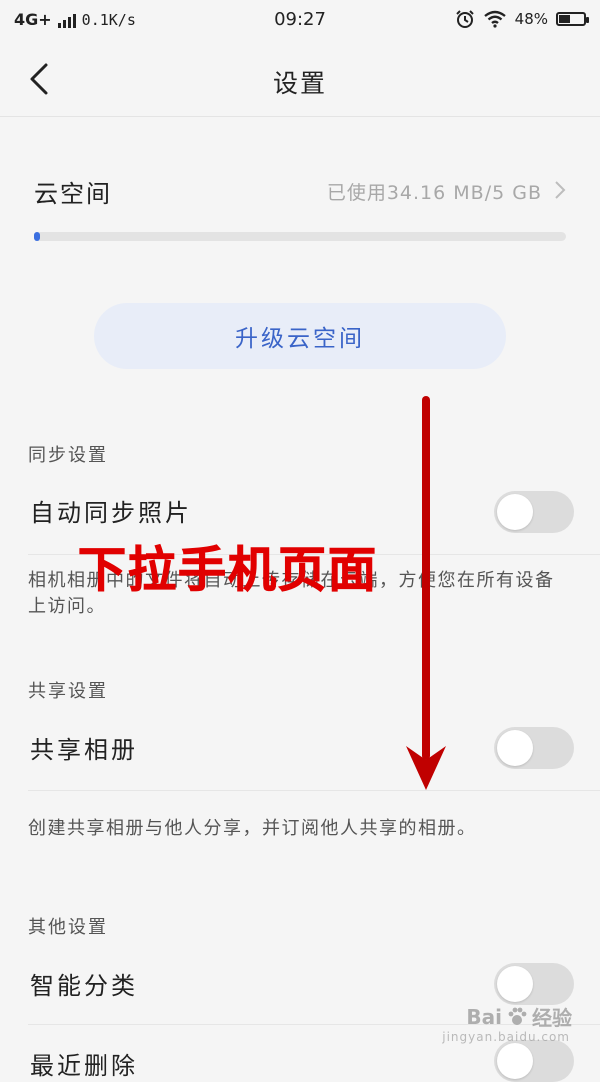 Image resolution: width=600 pixels, height=1082 pixels. I want to click on upgrade-cloud-button: 升级云空间, so click(300, 336).